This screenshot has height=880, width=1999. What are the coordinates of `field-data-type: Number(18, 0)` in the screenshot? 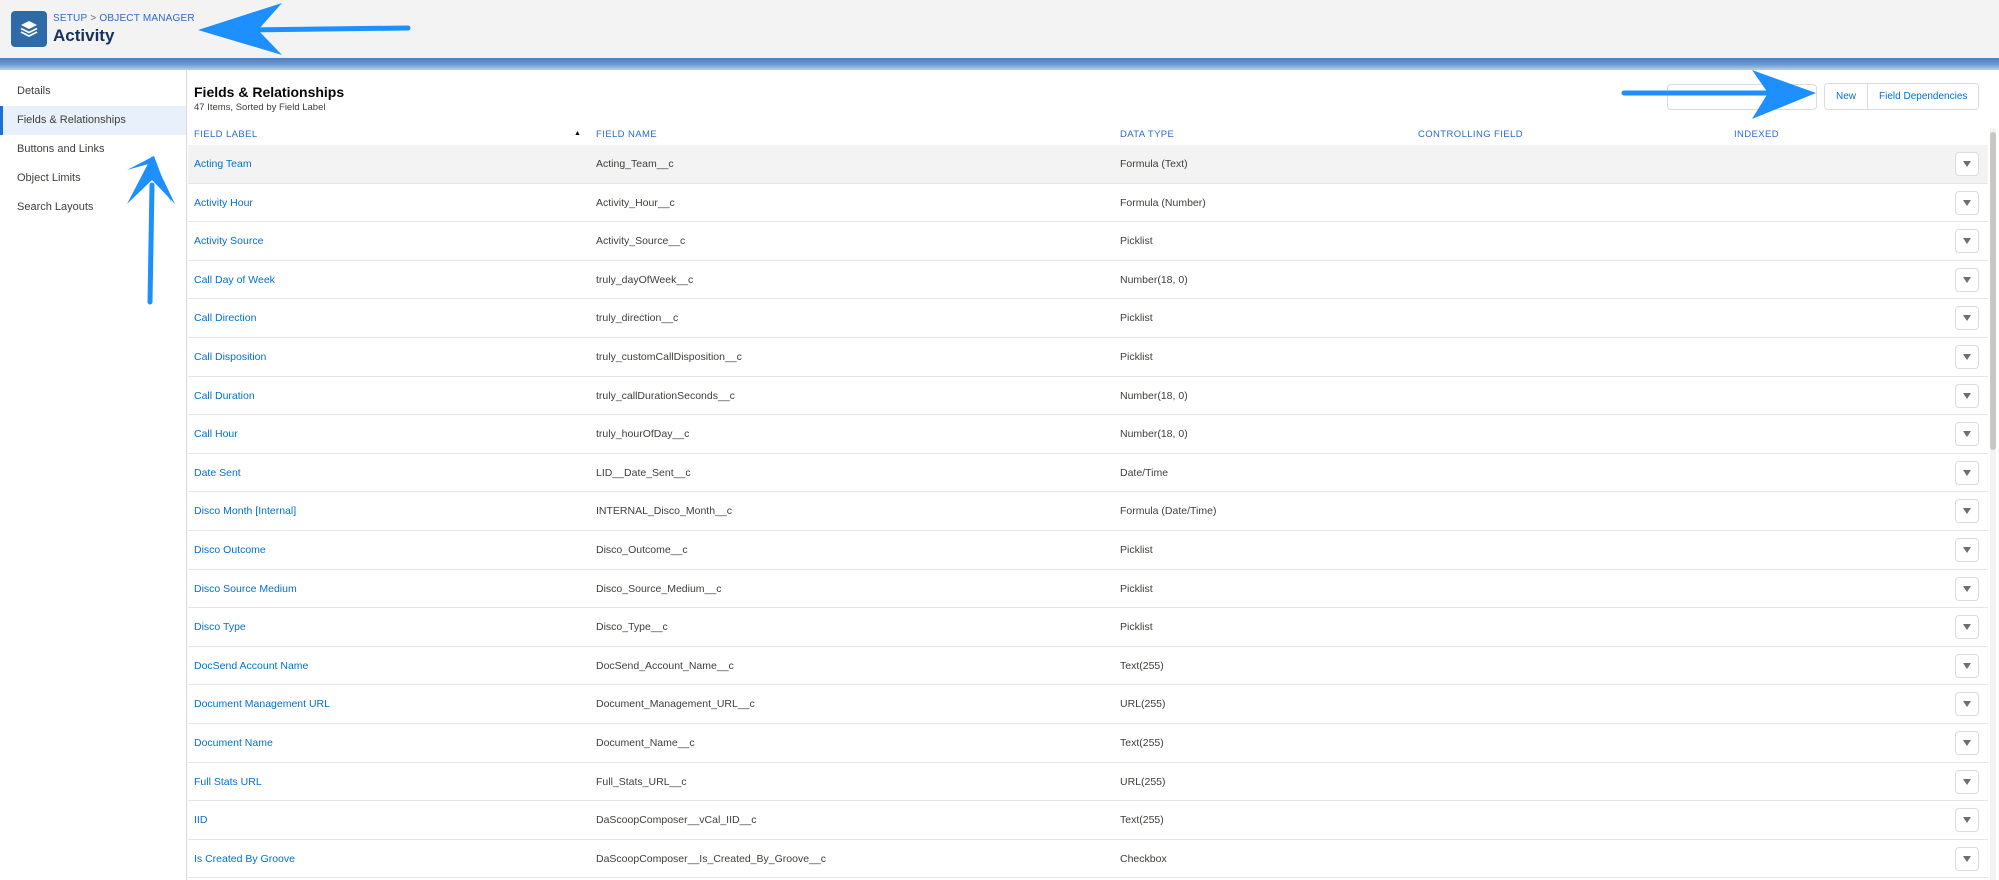 It's located at (1154, 279).